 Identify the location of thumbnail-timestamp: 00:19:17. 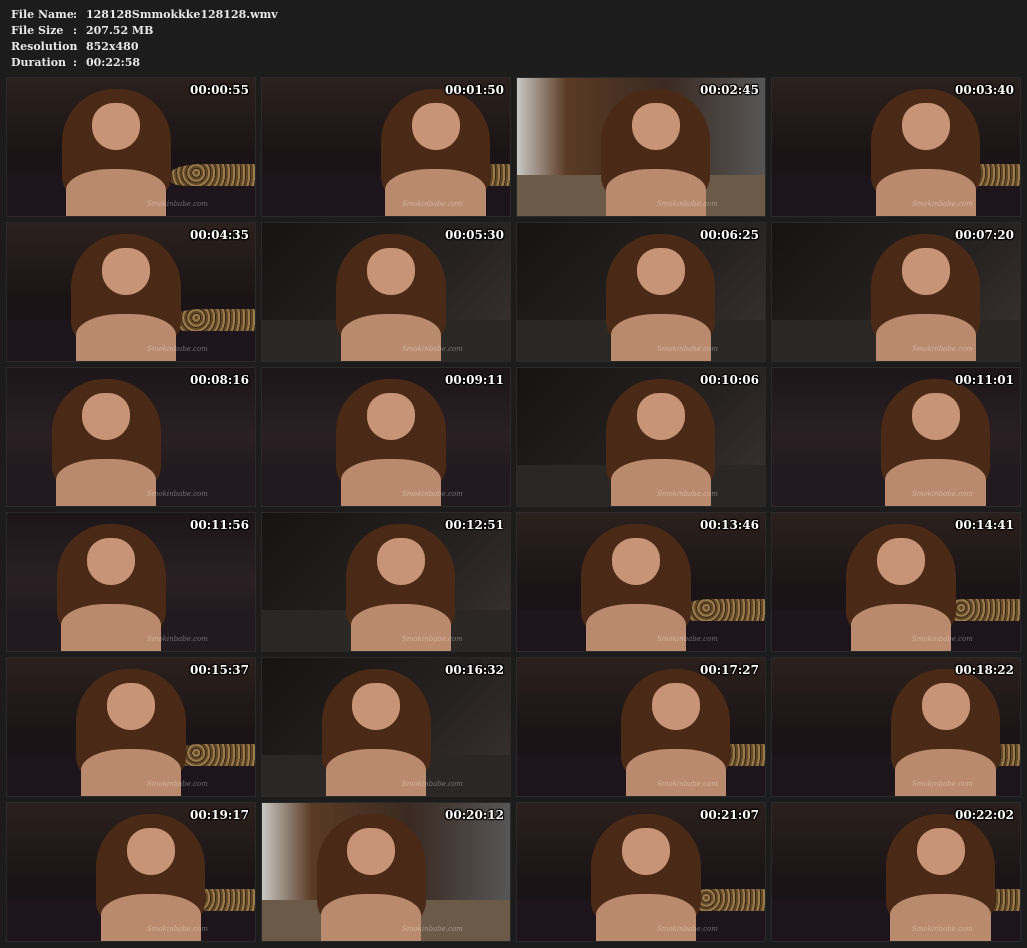
(219, 815).